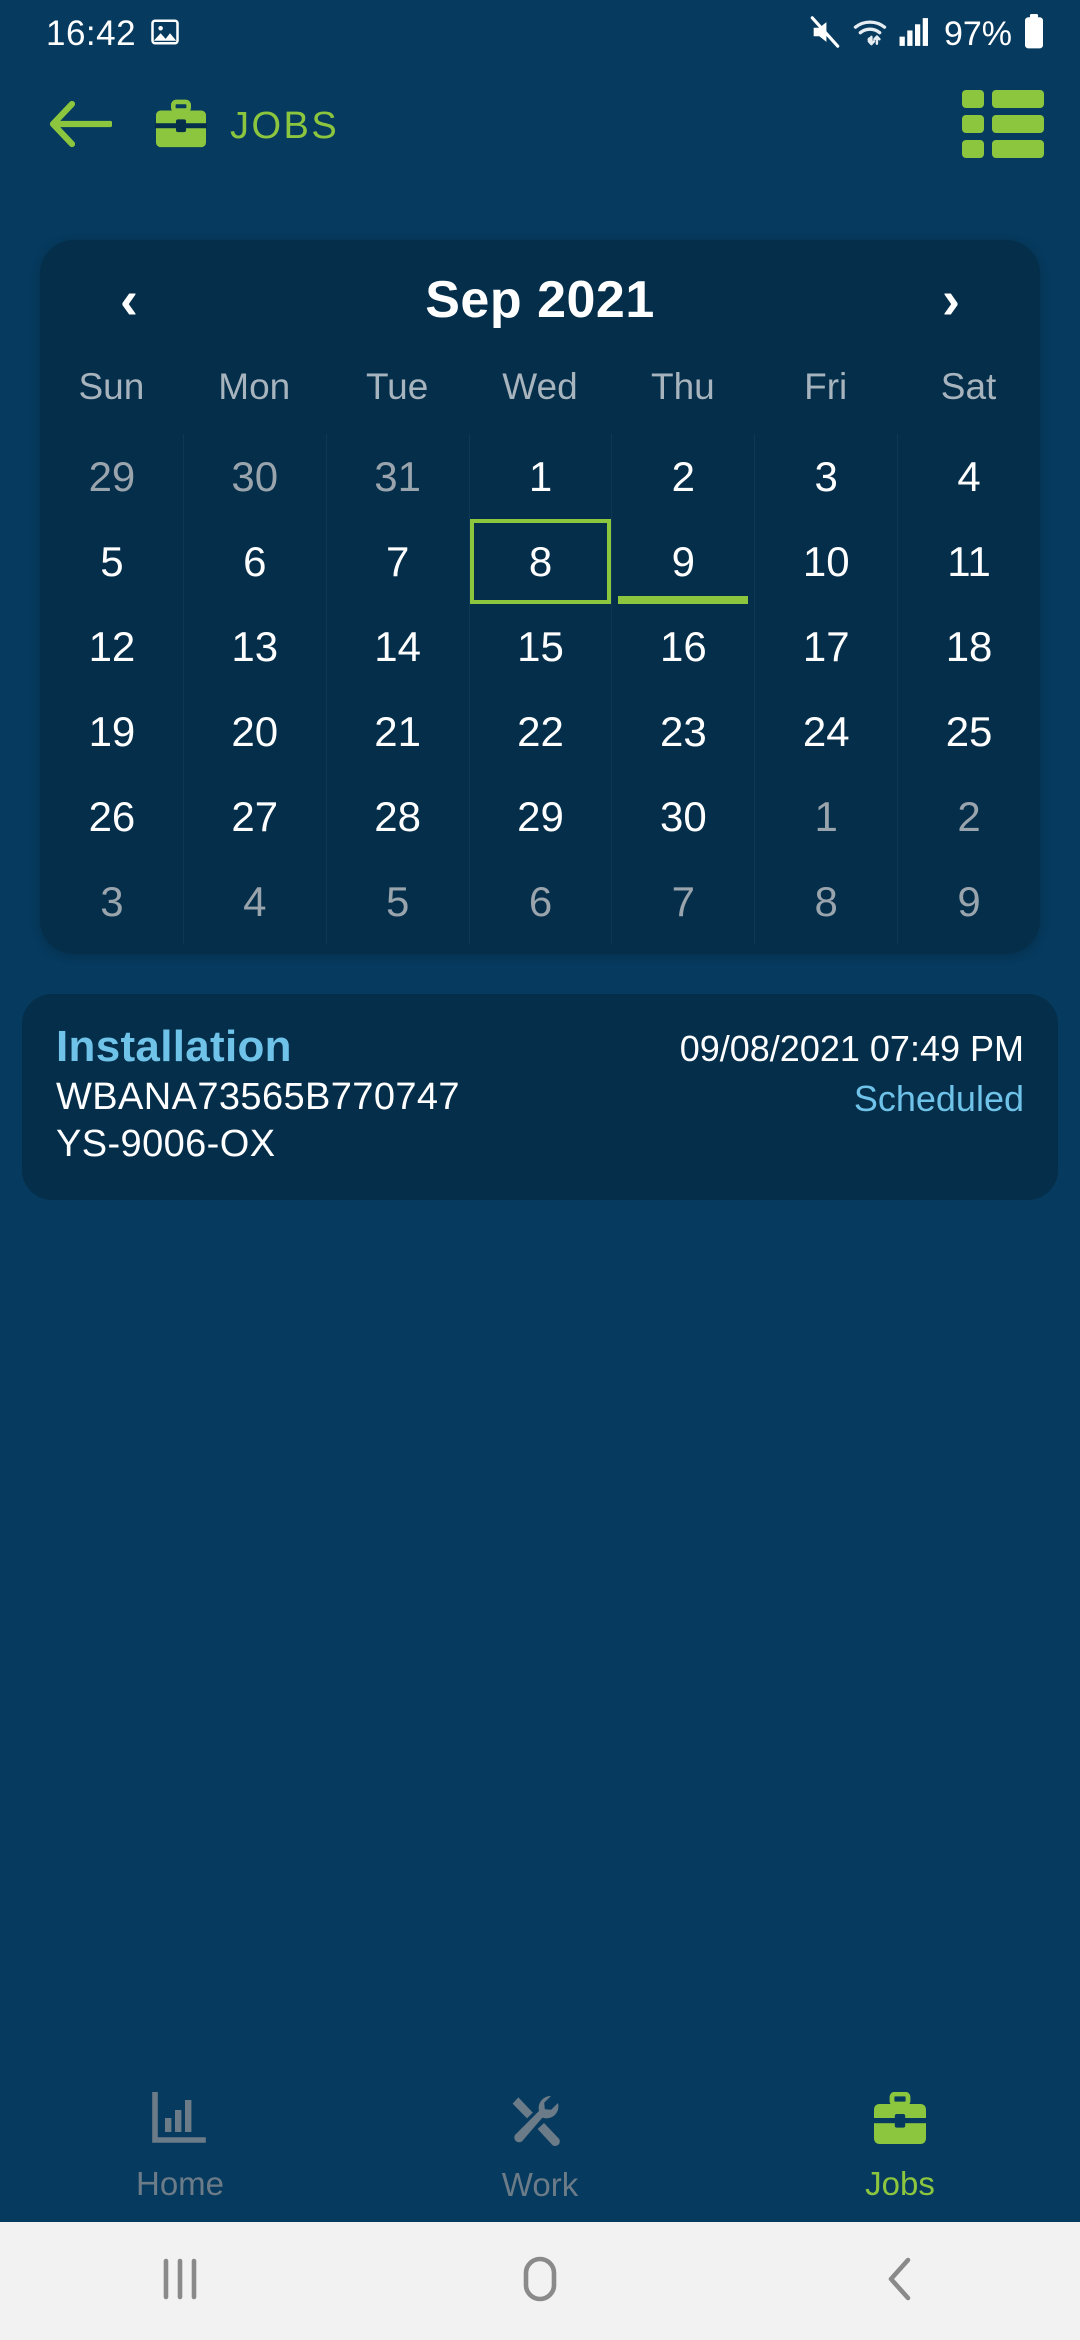 The image size is (1080, 2340). What do you see at coordinates (682, 731) in the screenshot?
I see `calendar-day-cell: 23` at bounding box center [682, 731].